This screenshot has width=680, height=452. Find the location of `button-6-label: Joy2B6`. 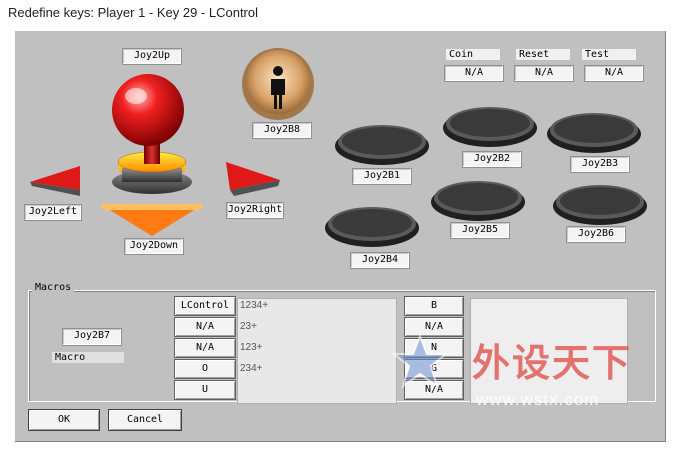

button-6-label: Joy2B6 is located at coordinates (596, 234).